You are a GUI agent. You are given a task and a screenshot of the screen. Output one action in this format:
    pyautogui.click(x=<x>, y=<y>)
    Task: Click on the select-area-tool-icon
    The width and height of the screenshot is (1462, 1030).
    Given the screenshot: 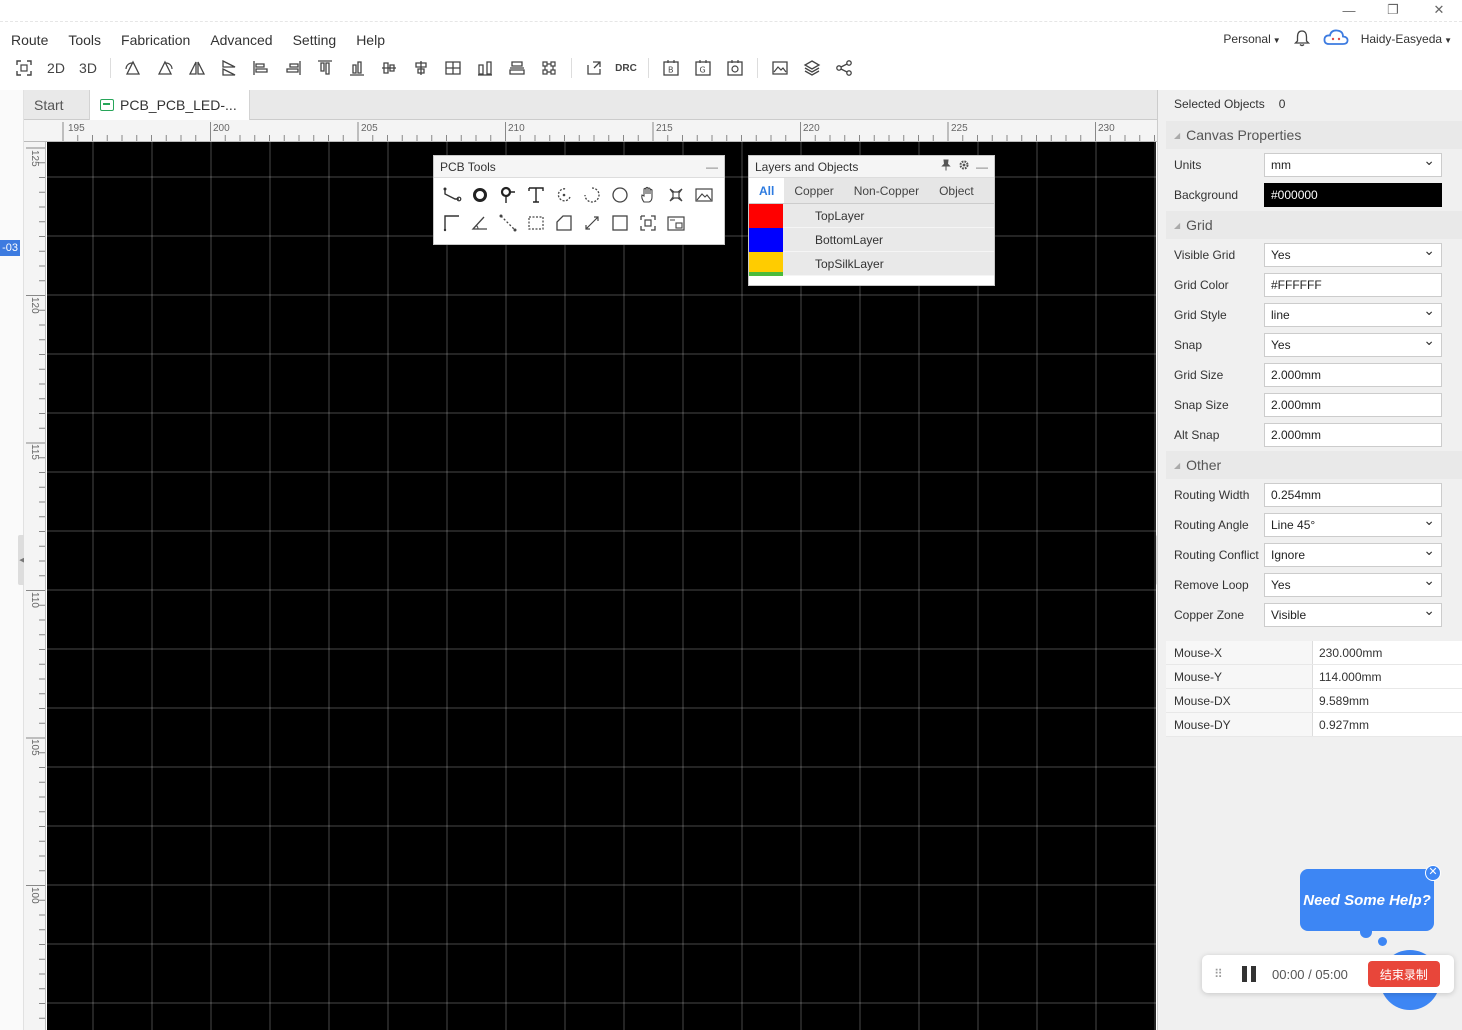 What is the action you would take?
    pyautogui.click(x=648, y=223)
    